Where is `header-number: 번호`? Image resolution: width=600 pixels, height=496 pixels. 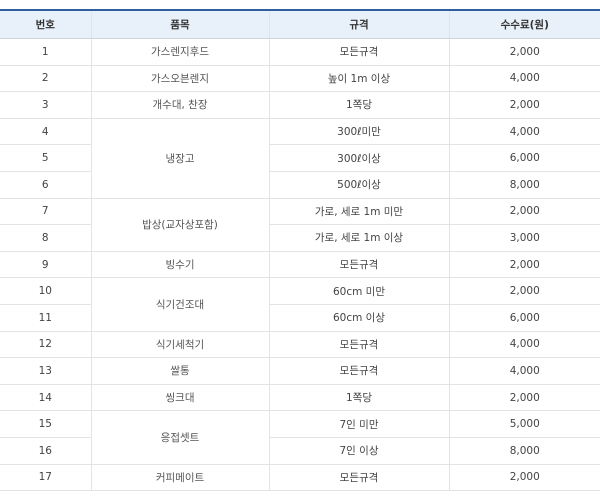 header-number: 번호 is located at coordinates (45, 24).